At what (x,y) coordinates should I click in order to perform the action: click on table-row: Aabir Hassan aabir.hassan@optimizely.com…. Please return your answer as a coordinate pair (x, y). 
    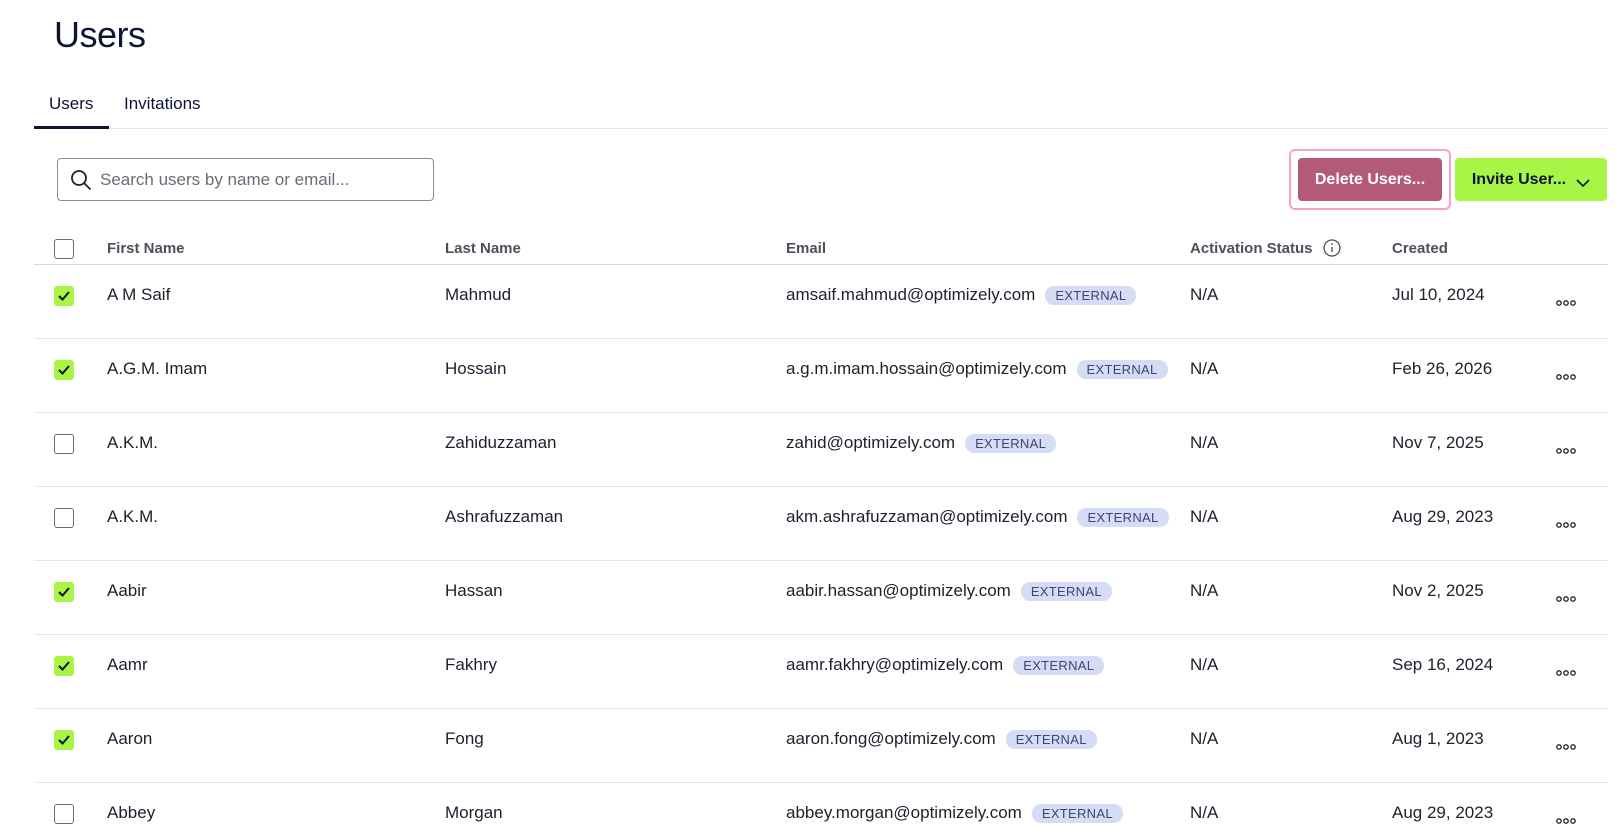
    Looking at the image, I should click on (821, 598).